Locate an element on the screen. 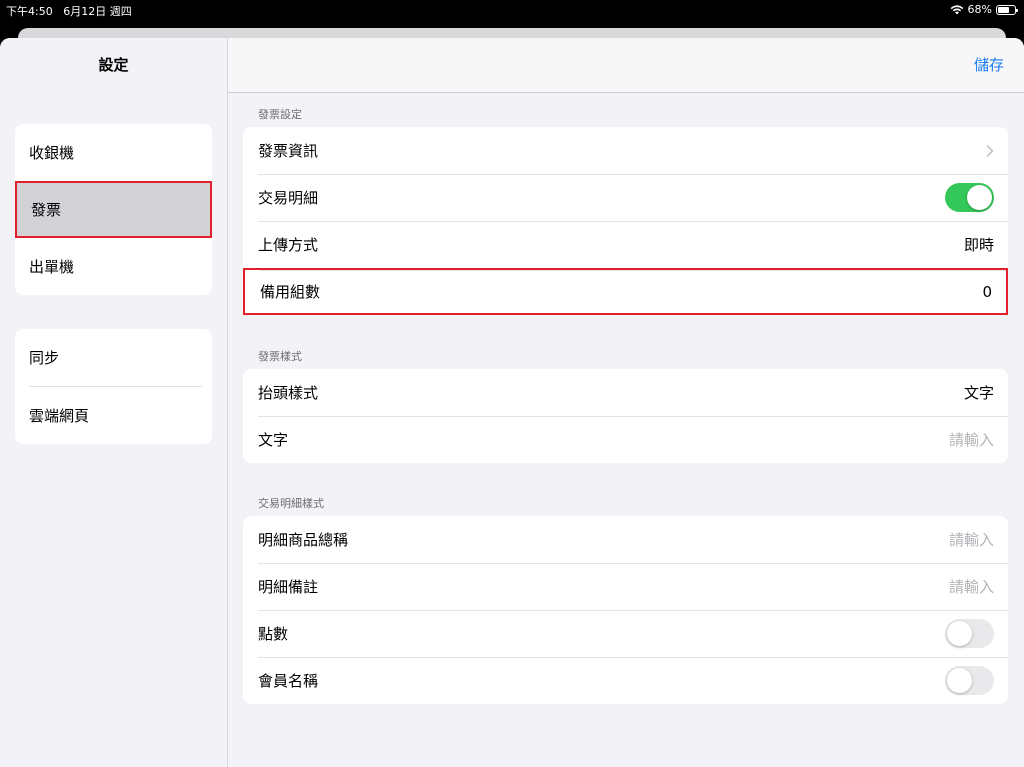  row-upload-method: 上傳方式 即時 is located at coordinates (625, 244).